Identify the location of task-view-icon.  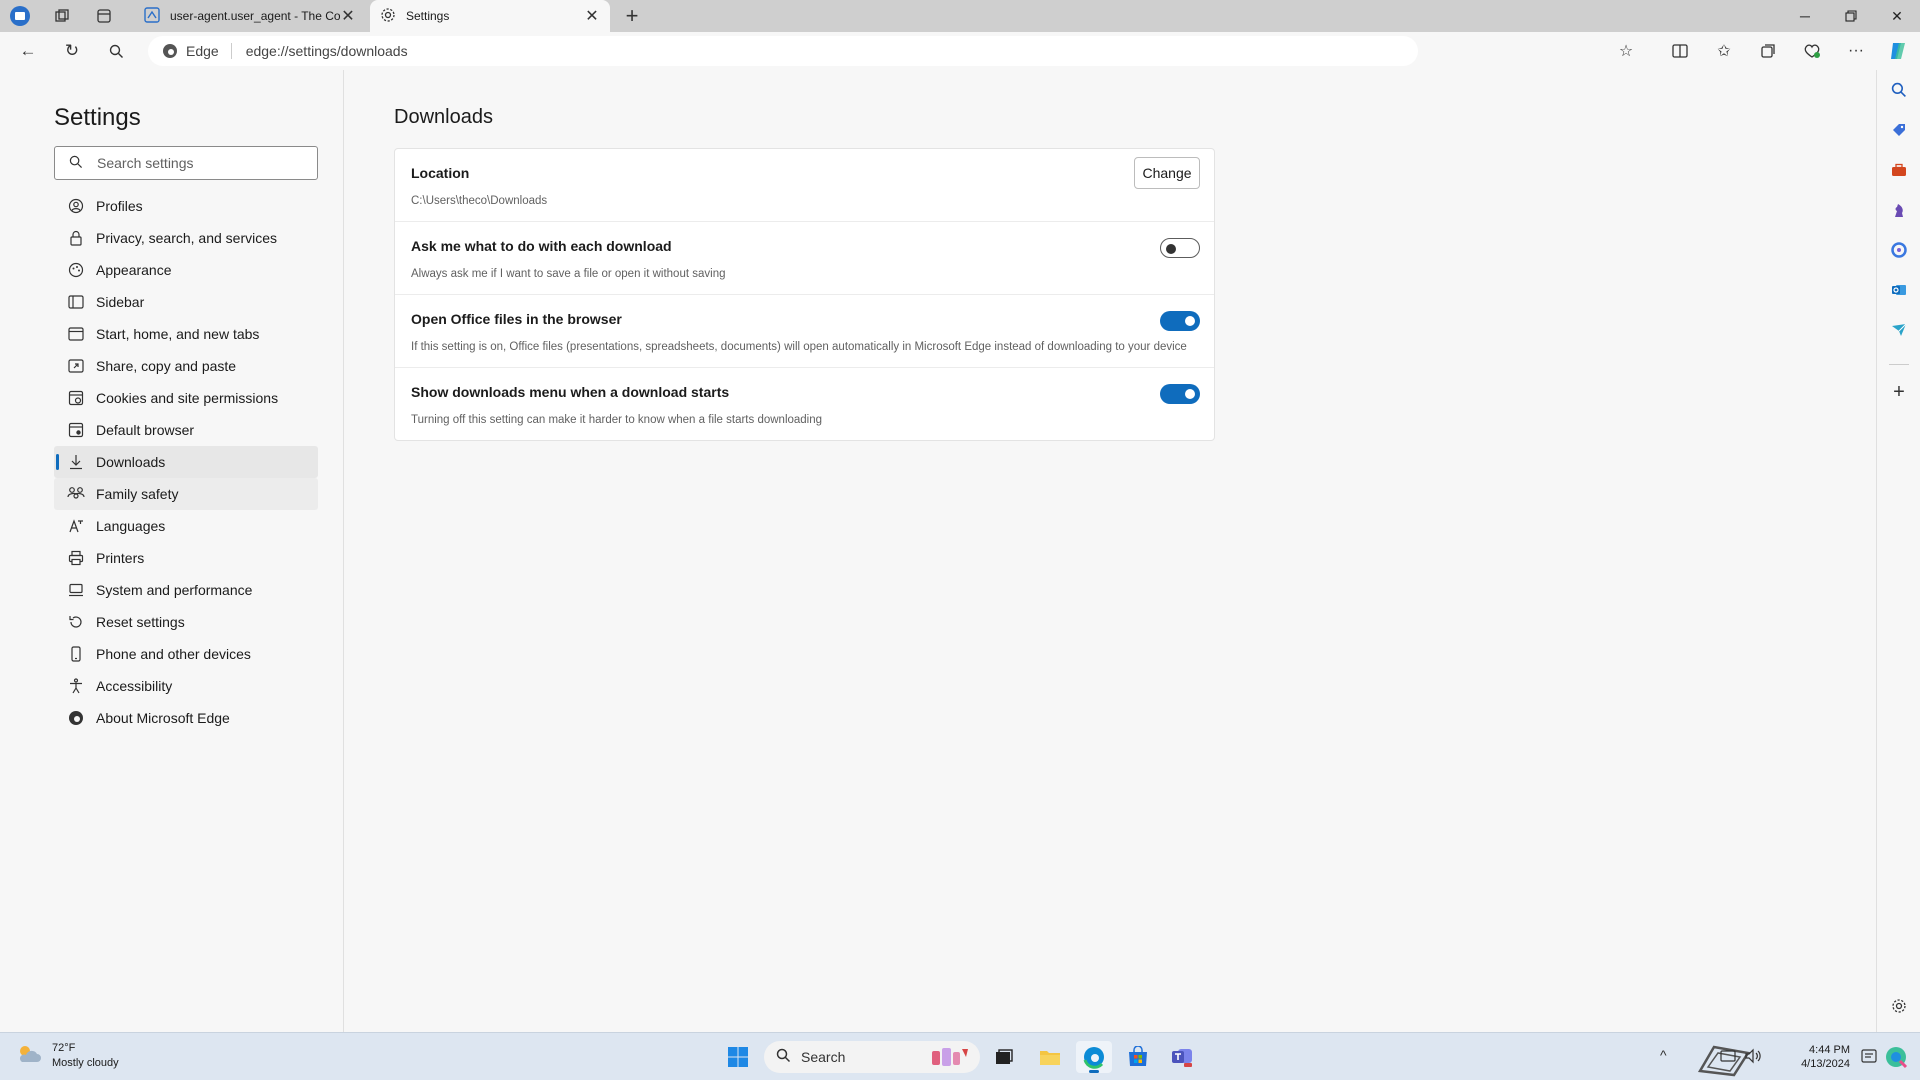
(1004, 1057).